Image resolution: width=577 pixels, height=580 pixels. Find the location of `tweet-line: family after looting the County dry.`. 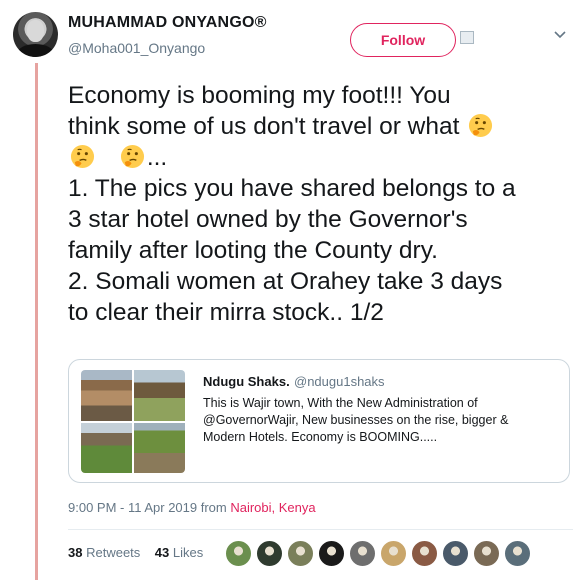

tweet-line: family after looting the County dry. is located at coordinates (253, 250).